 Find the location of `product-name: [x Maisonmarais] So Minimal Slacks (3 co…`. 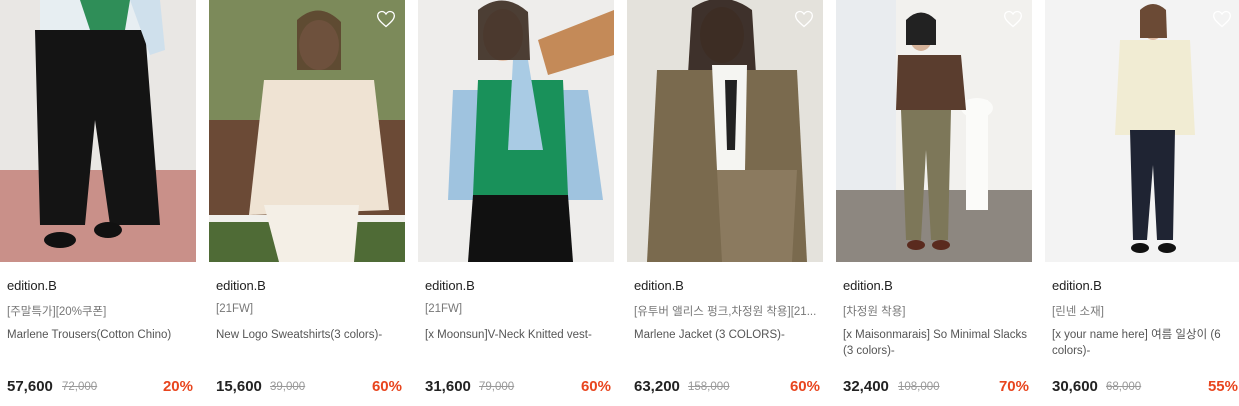

product-name: [x Maisonmarais] So Minimal Slacks (3 co… is located at coordinates (937, 343).